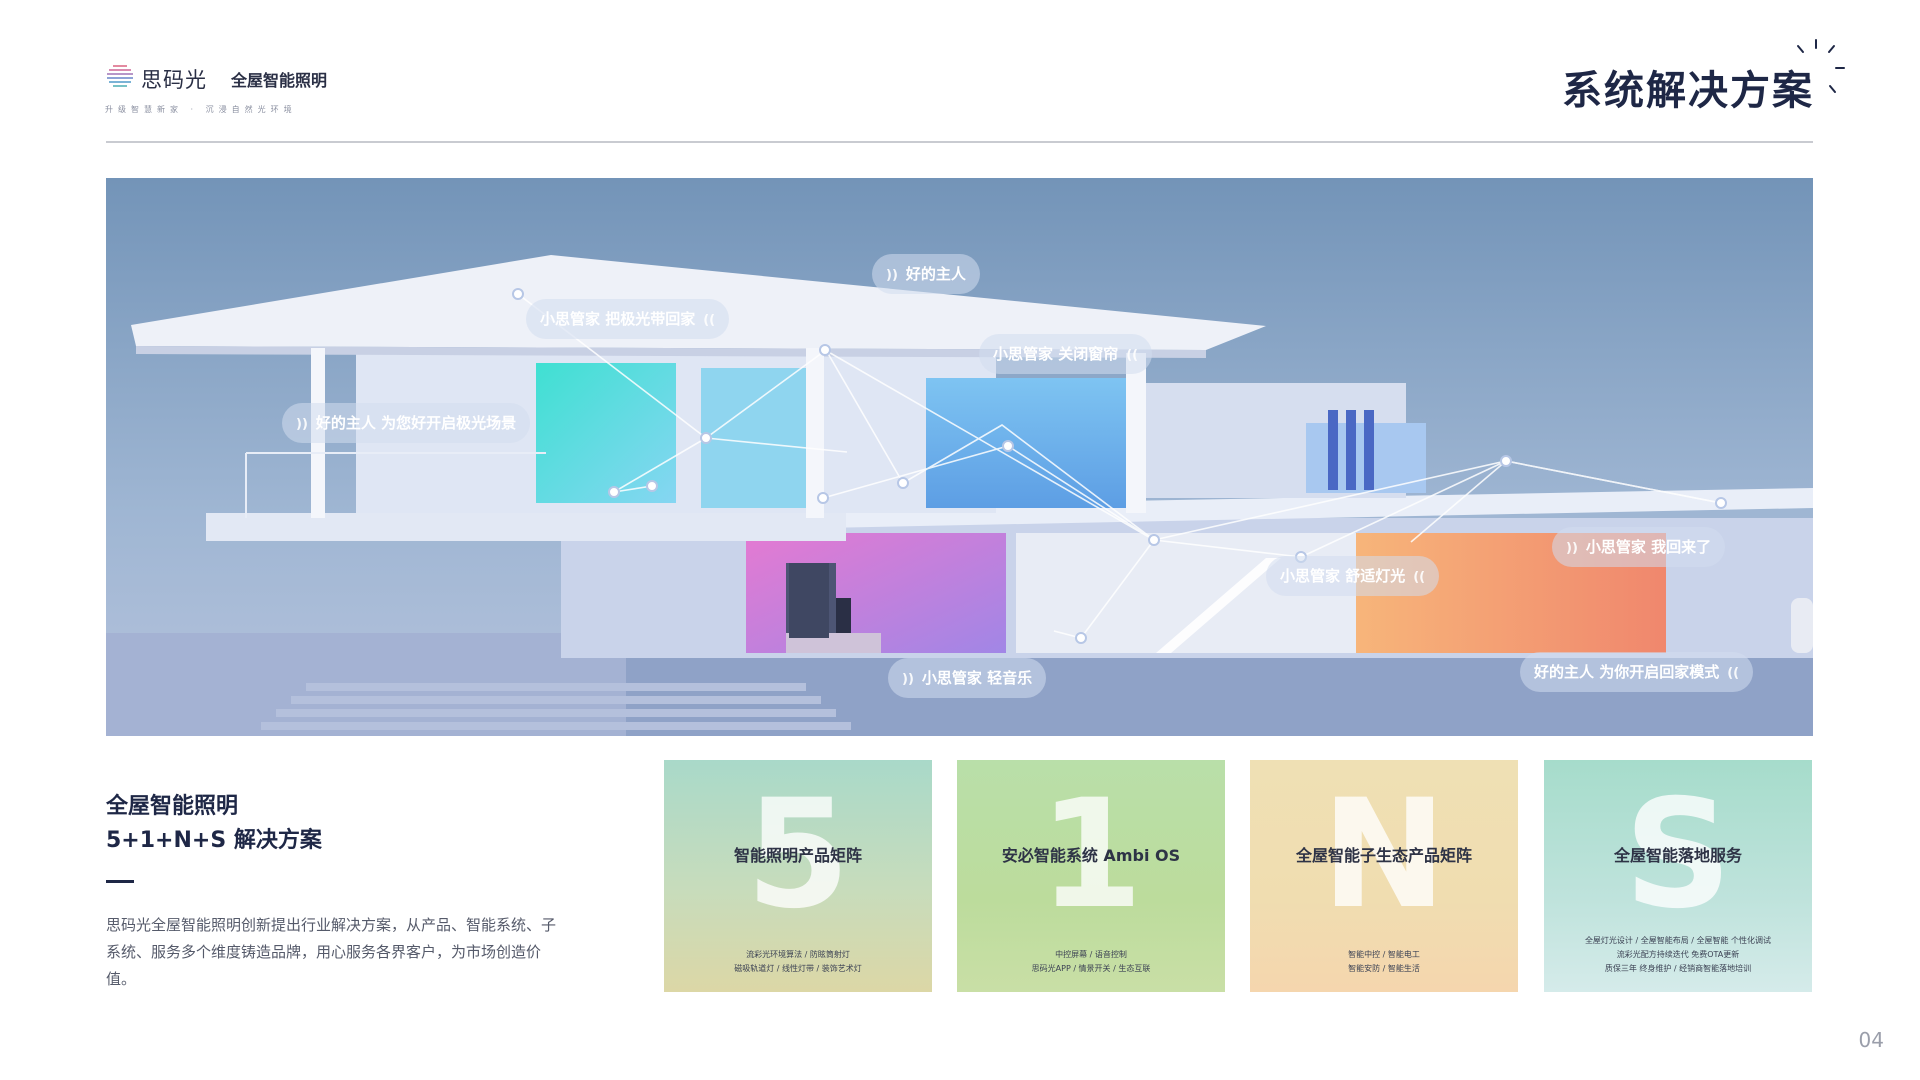 This screenshot has width=1920, height=1080. I want to click on card-title: 安必智能系统 Ambi OS, so click(1091, 855).